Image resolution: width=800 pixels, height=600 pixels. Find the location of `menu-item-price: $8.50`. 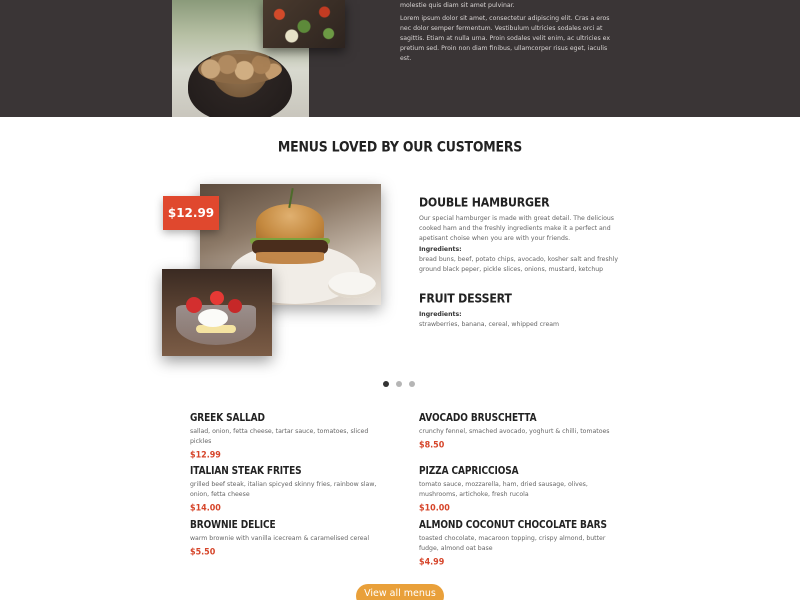

menu-item-price: $8.50 is located at coordinates (432, 445).